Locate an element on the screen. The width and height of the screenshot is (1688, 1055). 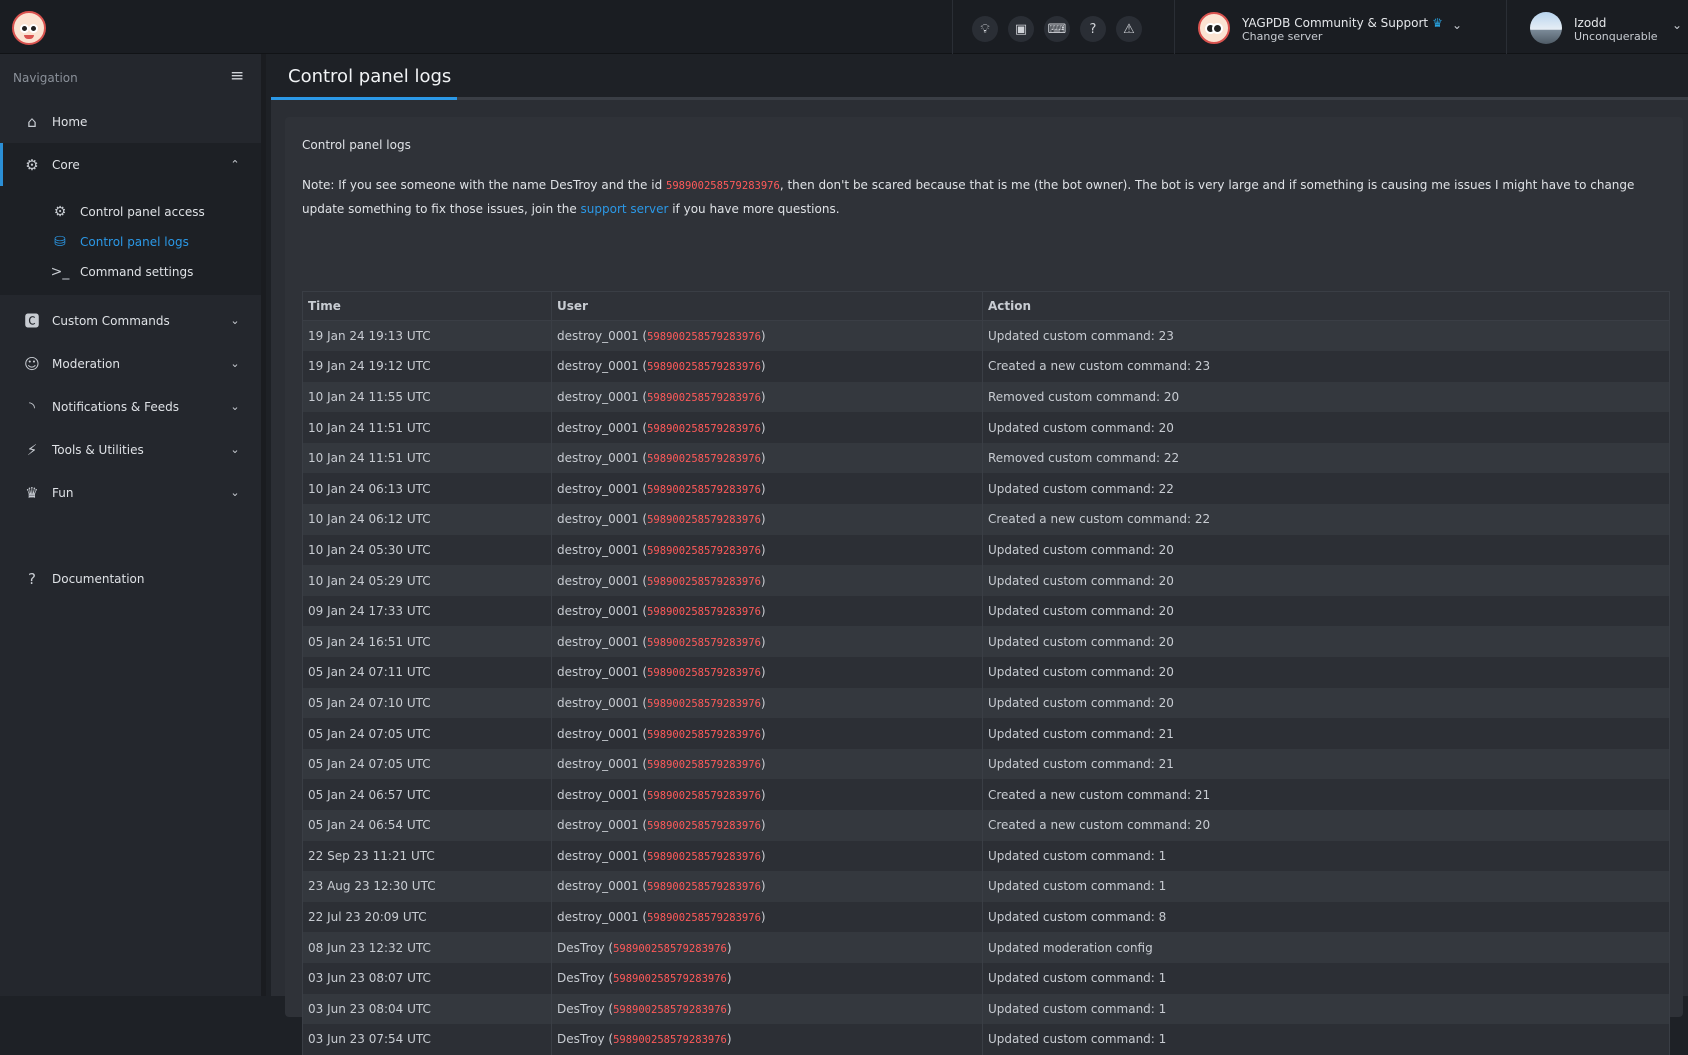
sidebar-item-control-panel-logs: ⛁ Control panel logs is located at coordinates (130, 242).